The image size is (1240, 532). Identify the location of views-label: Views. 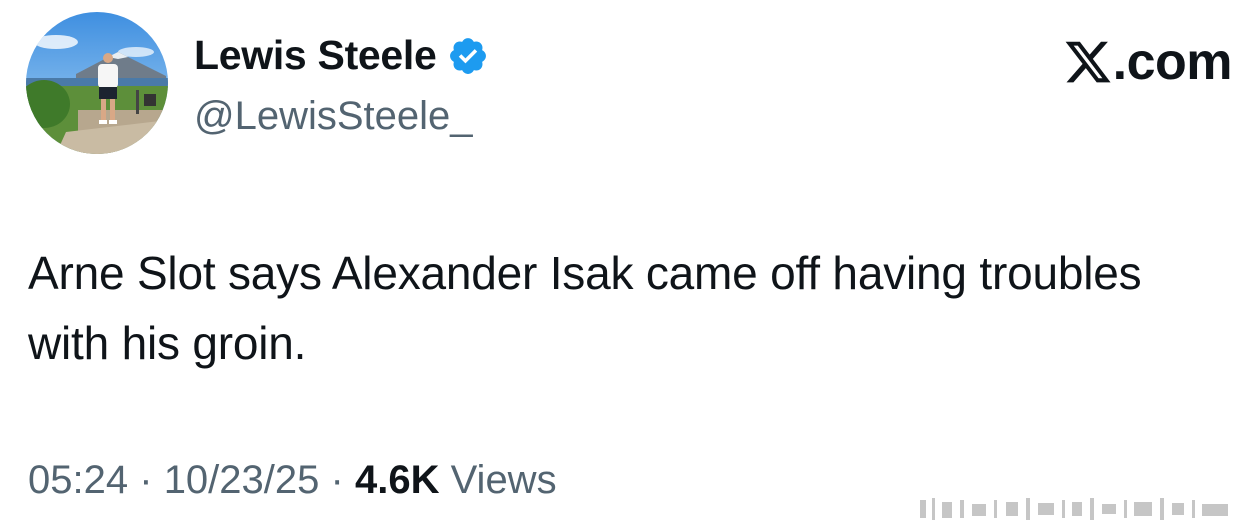
(503, 480).